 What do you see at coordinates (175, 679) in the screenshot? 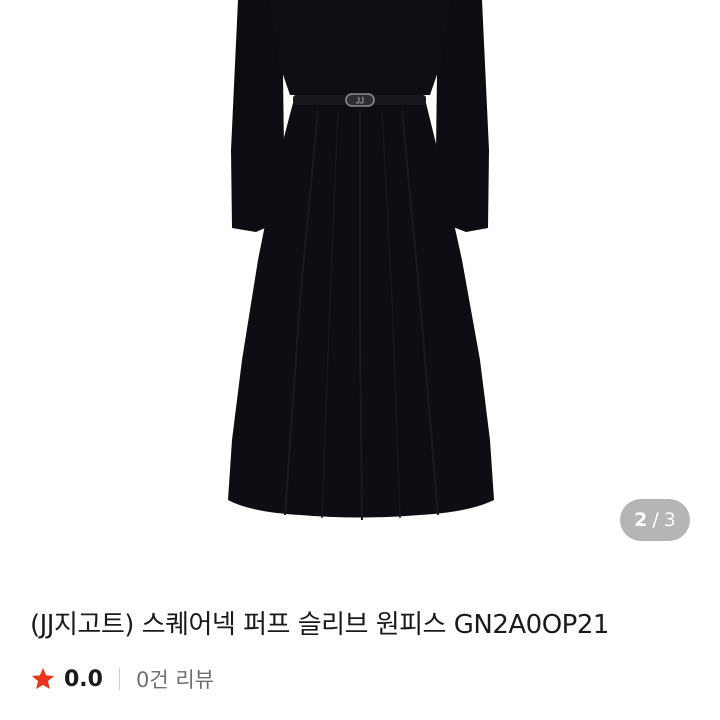
I see `review-count-link: 0건 리뷰` at bounding box center [175, 679].